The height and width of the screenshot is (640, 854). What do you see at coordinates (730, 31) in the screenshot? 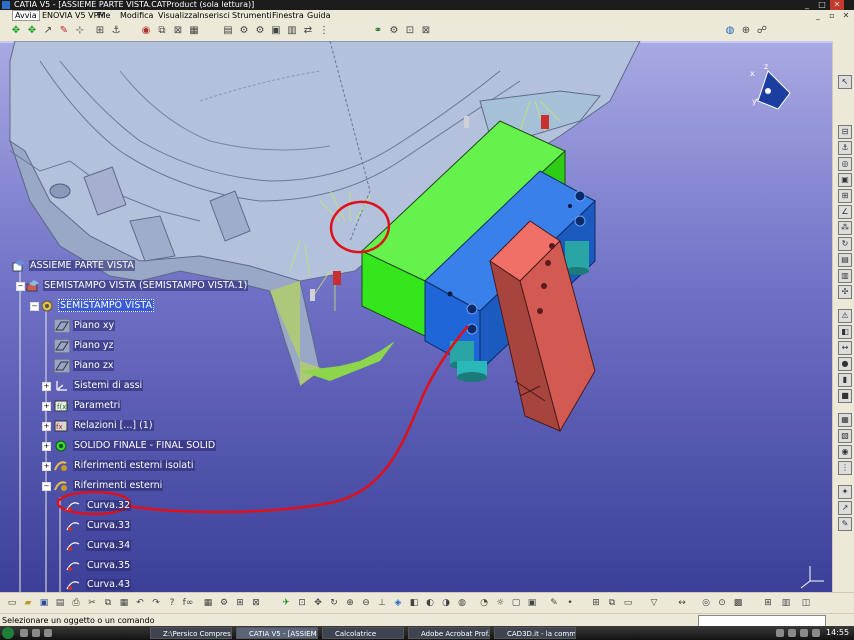
I see `enovia-icon: ◍` at bounding box center [730, 31].